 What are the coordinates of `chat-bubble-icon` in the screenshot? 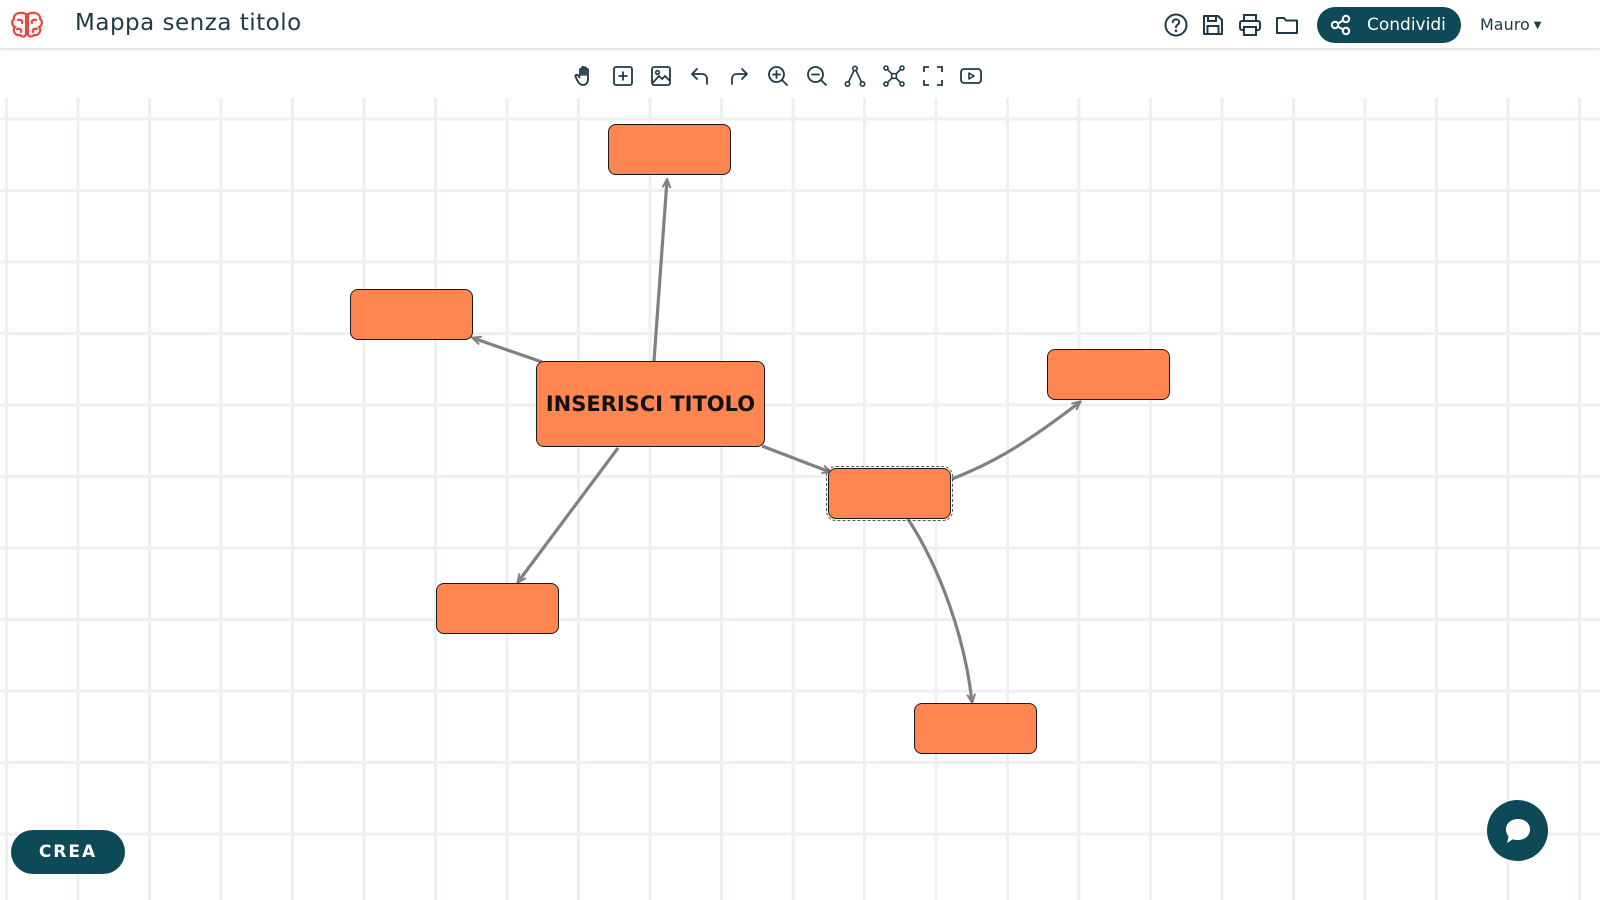 It's located at (1518, 831).